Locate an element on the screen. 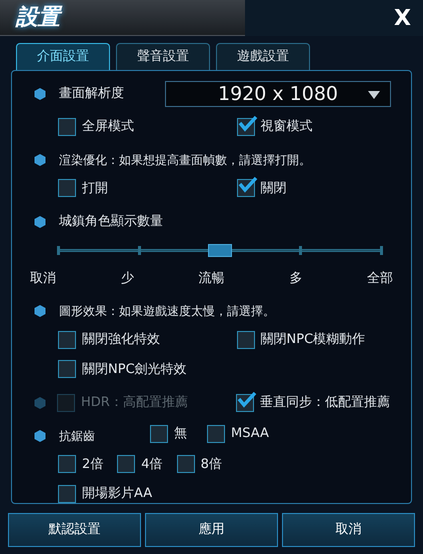 This screenshot has width=423, height=554. checkbox-option: 關閉強化特效 is located at coordinates (146, 340).